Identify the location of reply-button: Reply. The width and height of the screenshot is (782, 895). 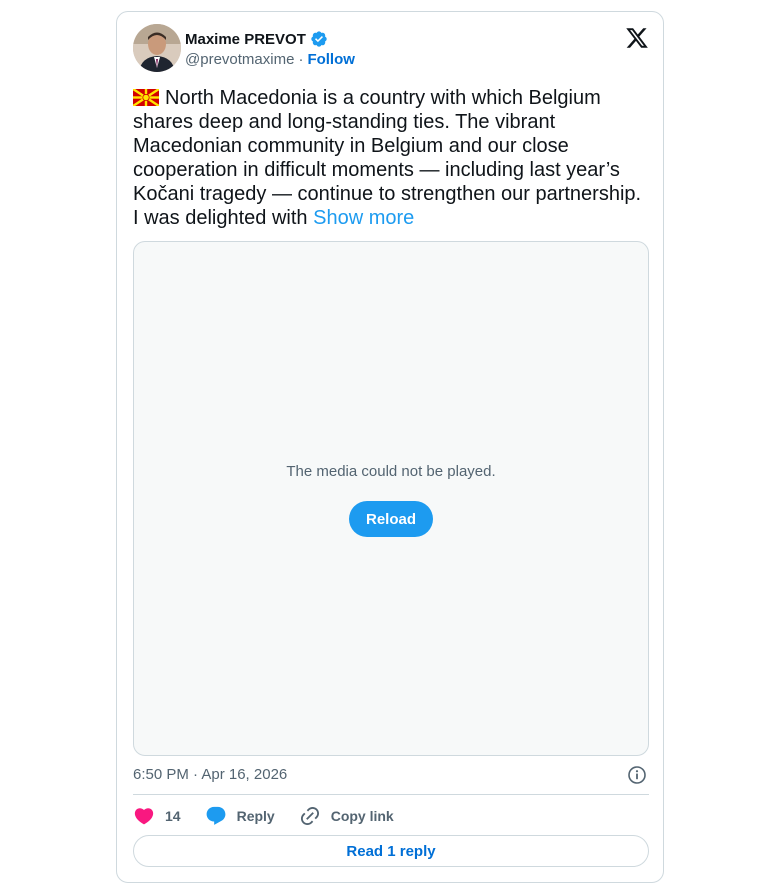
(240, 816).